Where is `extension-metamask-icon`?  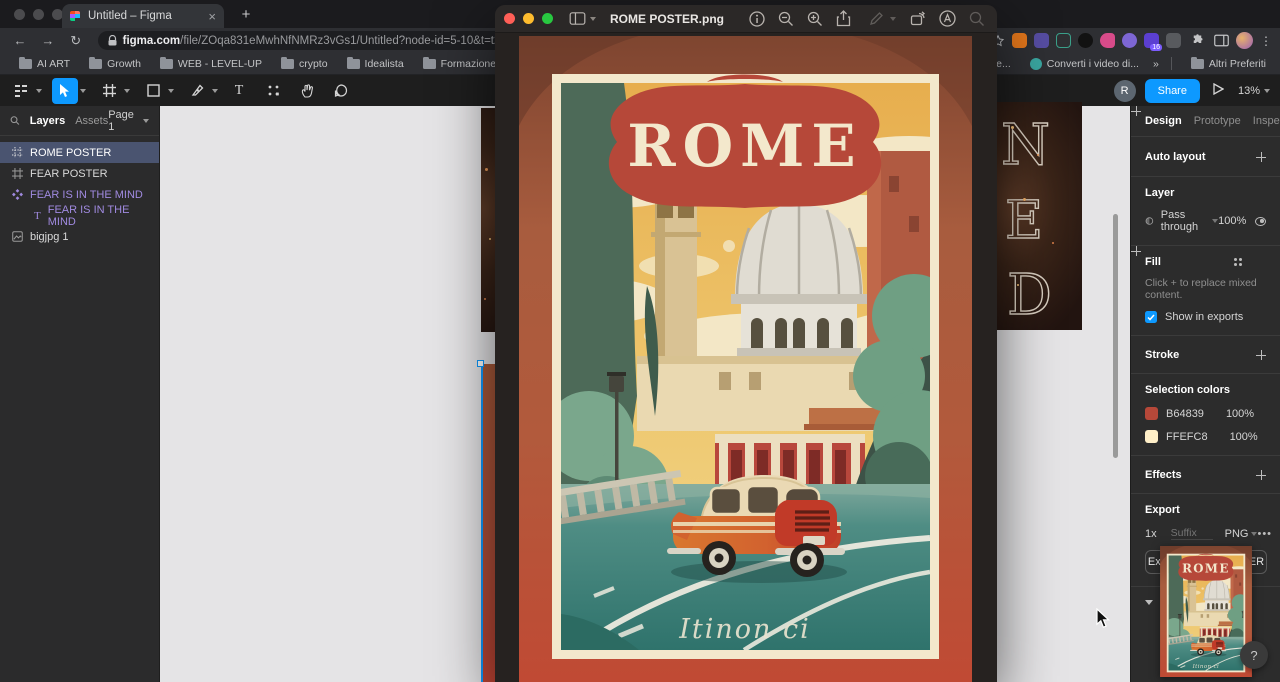 extension-metamask-icon is located at coordinates (1019, 40).